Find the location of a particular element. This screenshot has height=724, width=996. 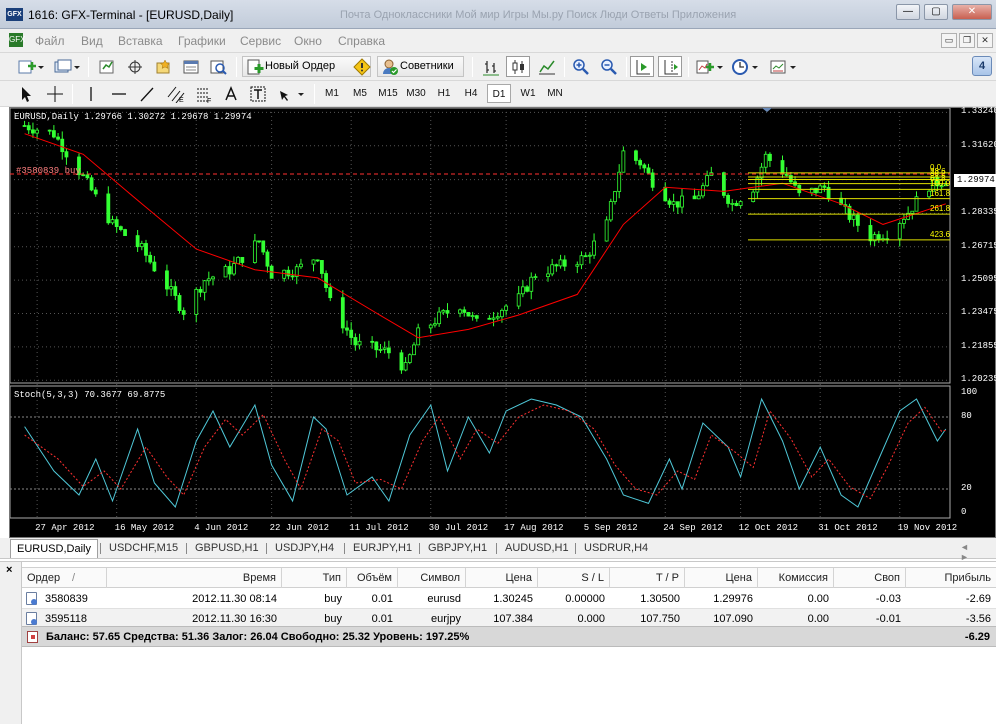

chart-tab: EURJPY,H1 is located at coordinates (382, 548).